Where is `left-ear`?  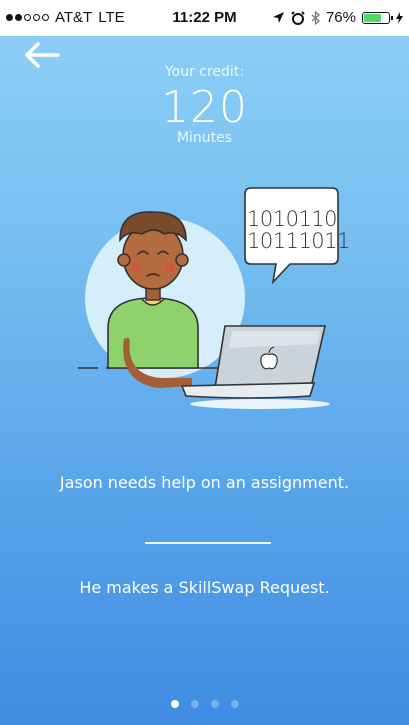
left-ear is located at coordinates (124, 260).